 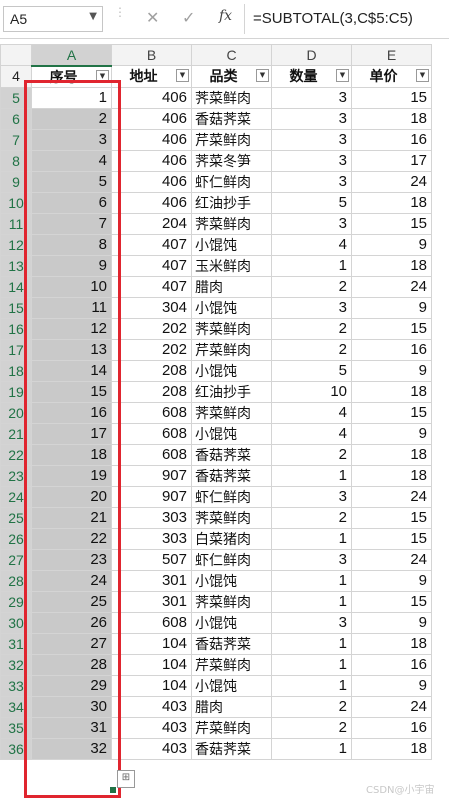 I want to click on cell-seq: 29, so click(x=71, y=685).